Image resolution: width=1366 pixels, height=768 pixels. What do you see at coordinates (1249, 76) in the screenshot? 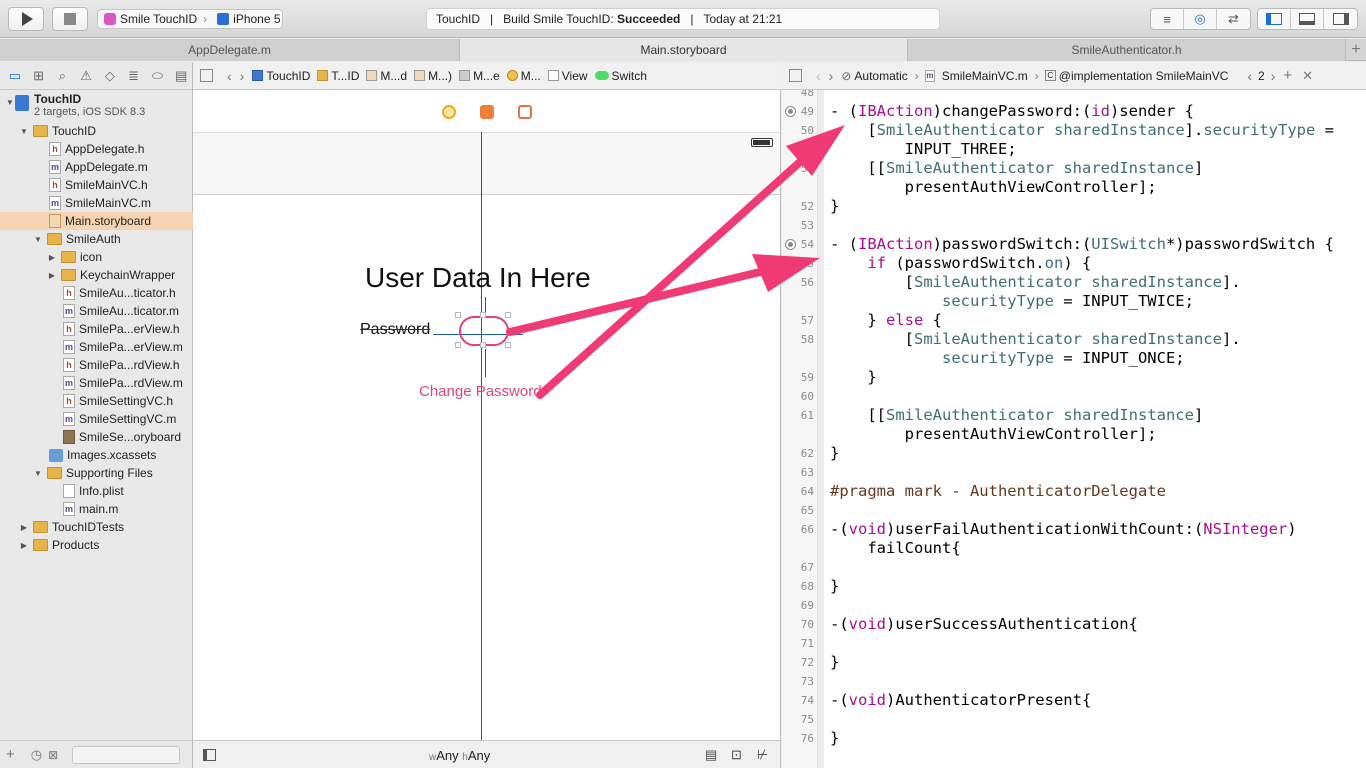
I see `counterpart-back-icon: ‹` at bounding box center [1249, 76].